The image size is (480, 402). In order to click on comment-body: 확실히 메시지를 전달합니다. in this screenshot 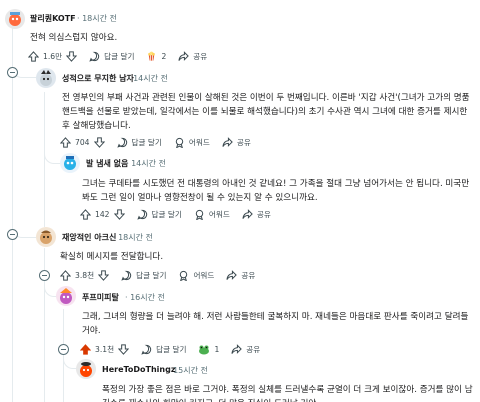, I will do `click(112, 257)`.